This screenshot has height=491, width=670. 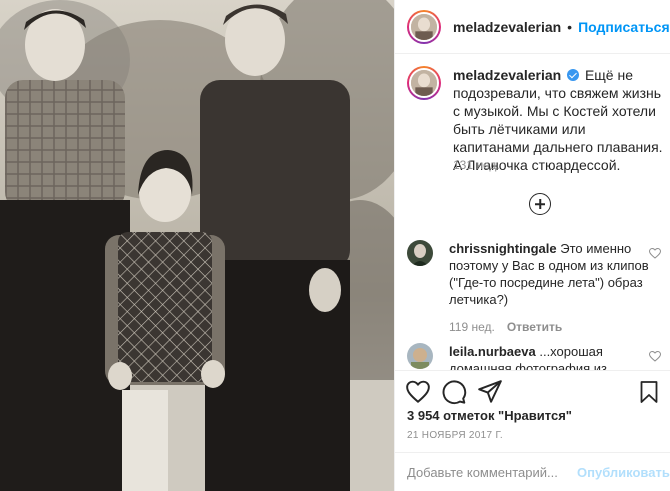 I want to click on header-username: meladzevalerian, so click(x=507, y=27).